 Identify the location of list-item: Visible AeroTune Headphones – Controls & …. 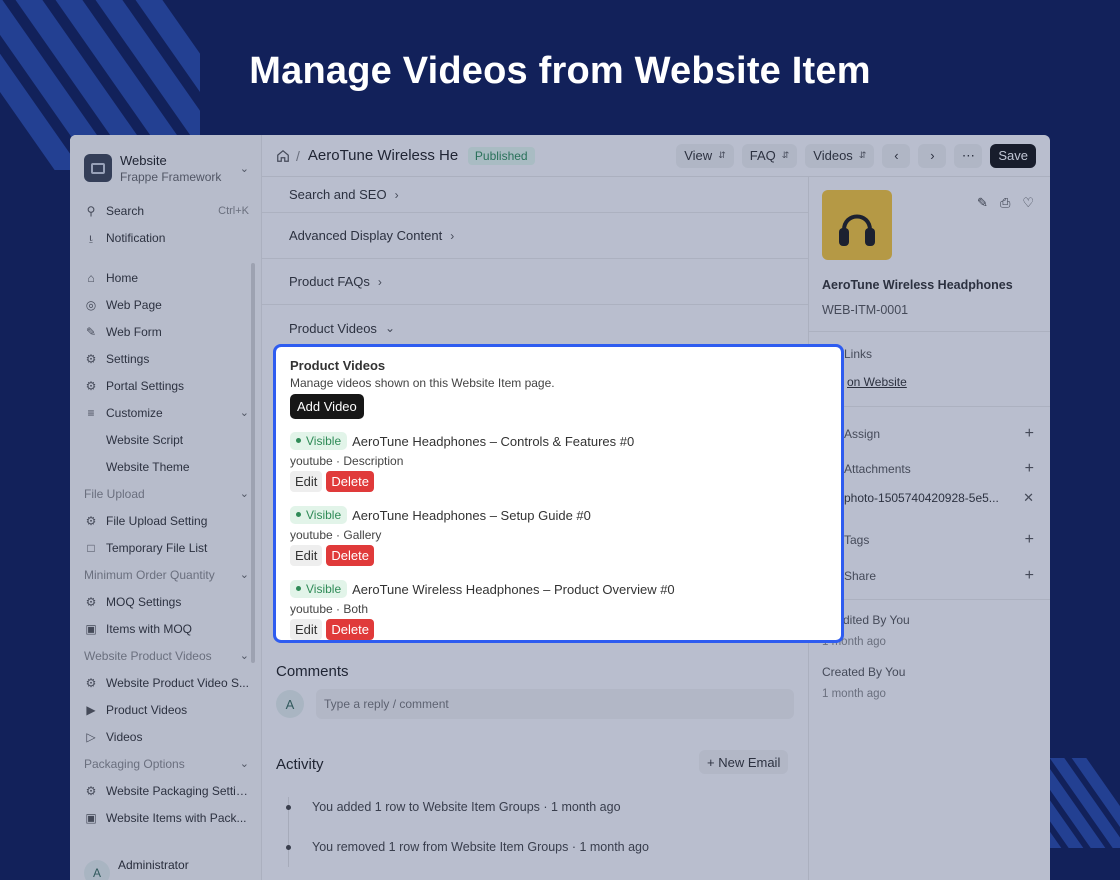
(558, 462).